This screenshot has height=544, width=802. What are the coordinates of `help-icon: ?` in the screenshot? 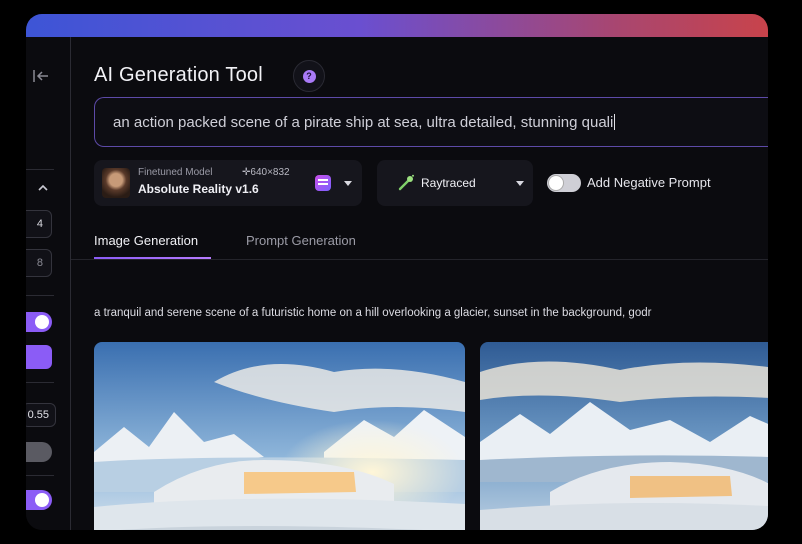 It's located at (309, 76).